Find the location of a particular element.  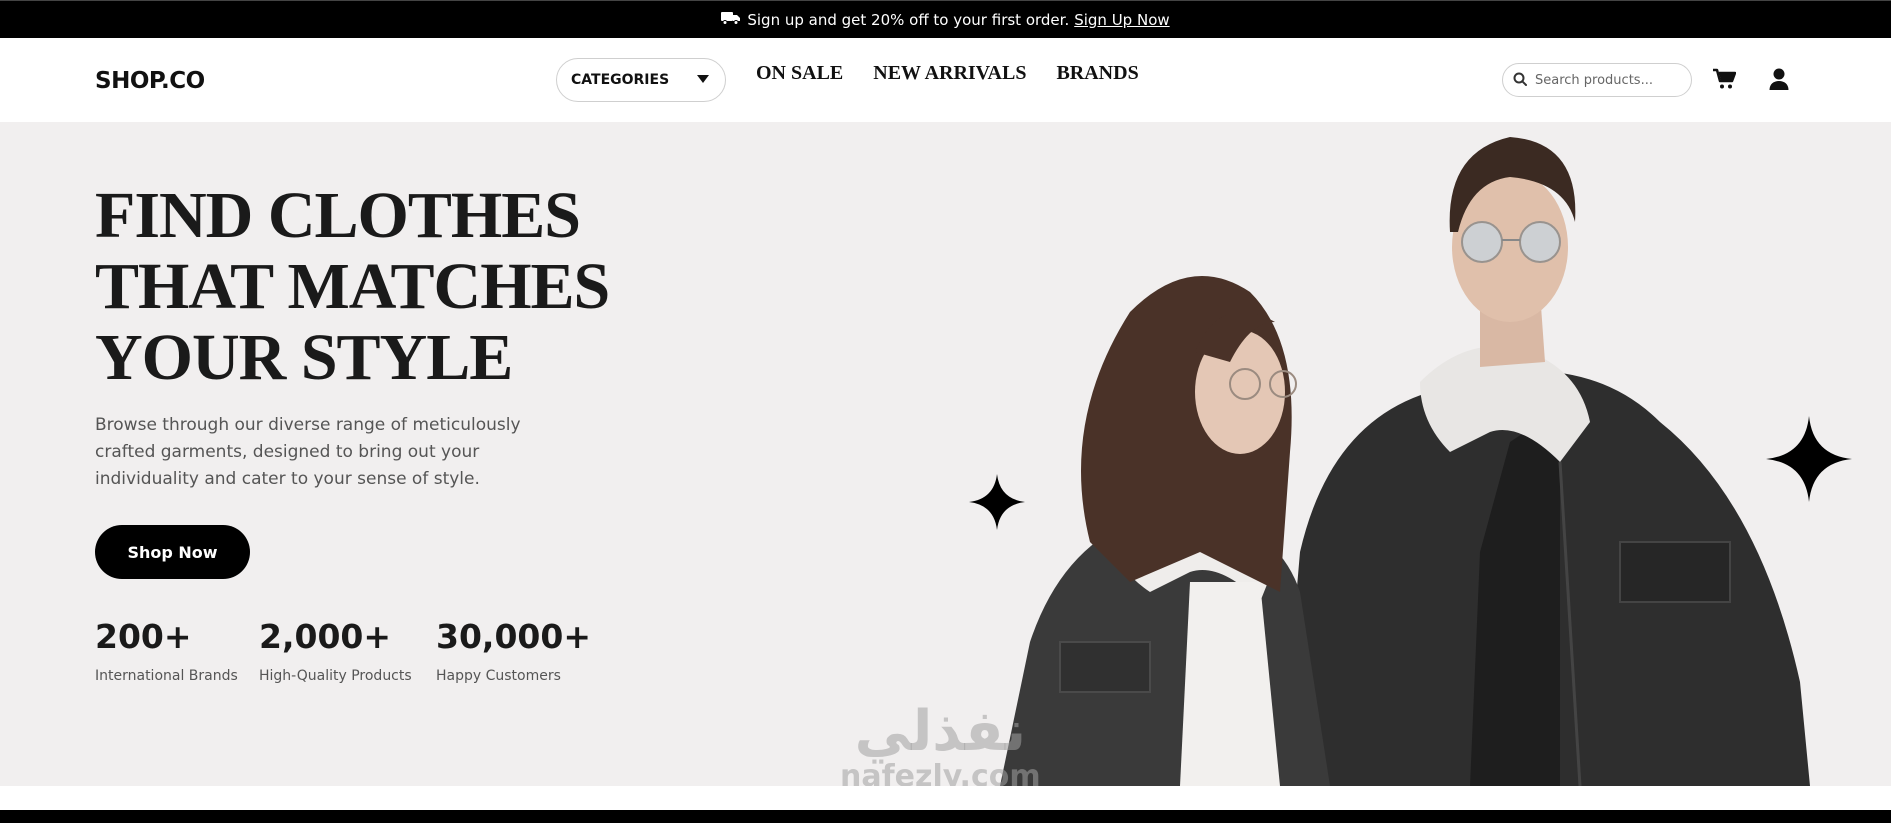

nav-on-sale: ON SALE is located at coordinates (799, 73).